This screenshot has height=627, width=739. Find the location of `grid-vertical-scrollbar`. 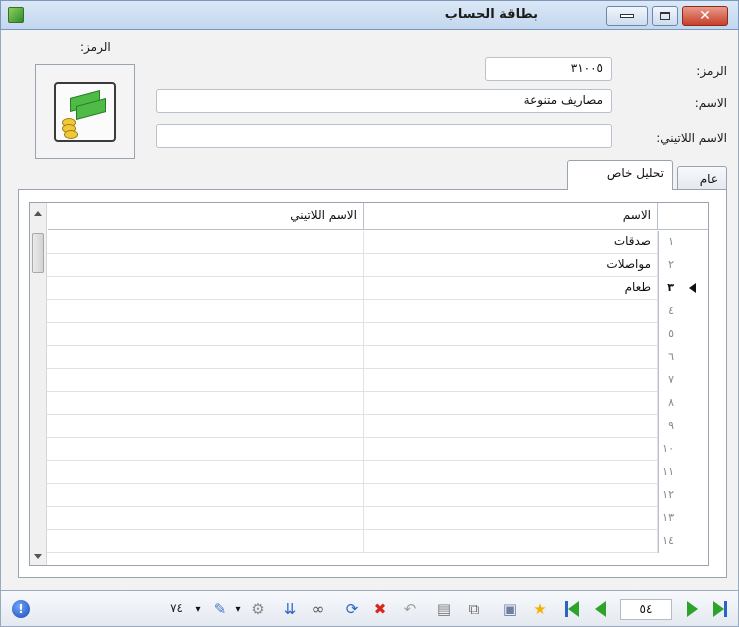

grid-vertical-scrollbar is located at coordinates (38, 384).